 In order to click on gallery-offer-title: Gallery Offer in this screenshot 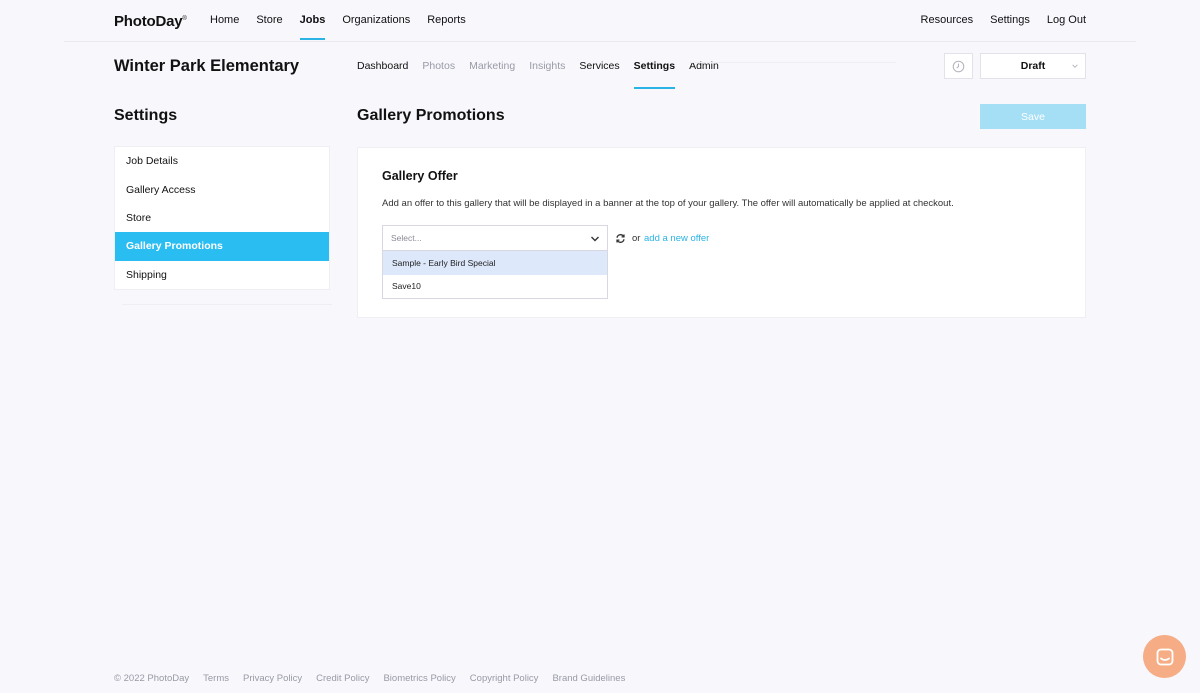, I will do `click(420, 176)`.